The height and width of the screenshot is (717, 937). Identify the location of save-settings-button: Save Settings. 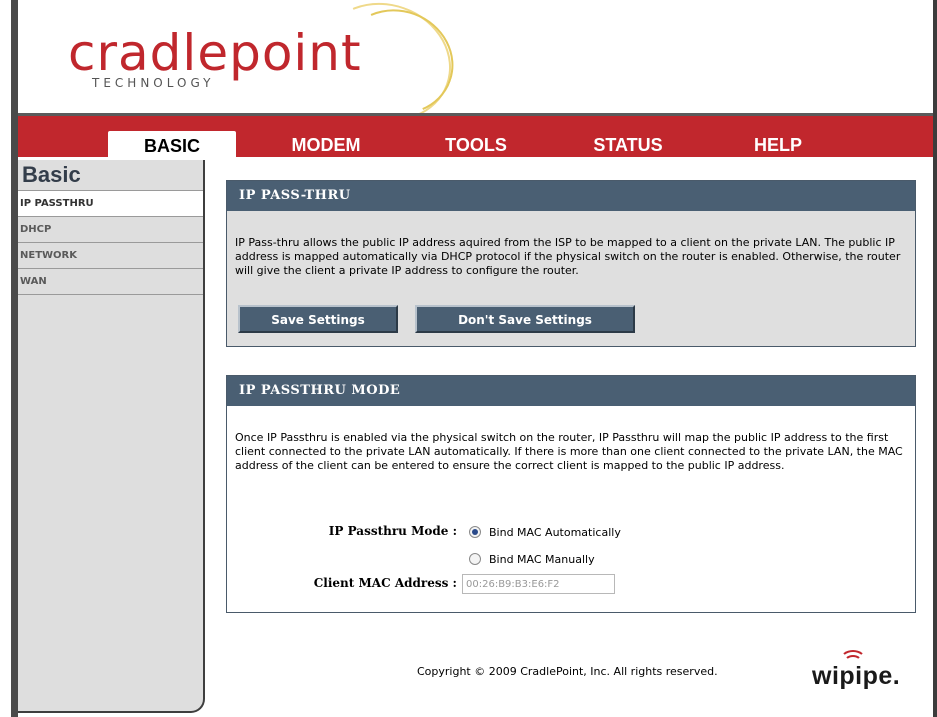
(318, 319).